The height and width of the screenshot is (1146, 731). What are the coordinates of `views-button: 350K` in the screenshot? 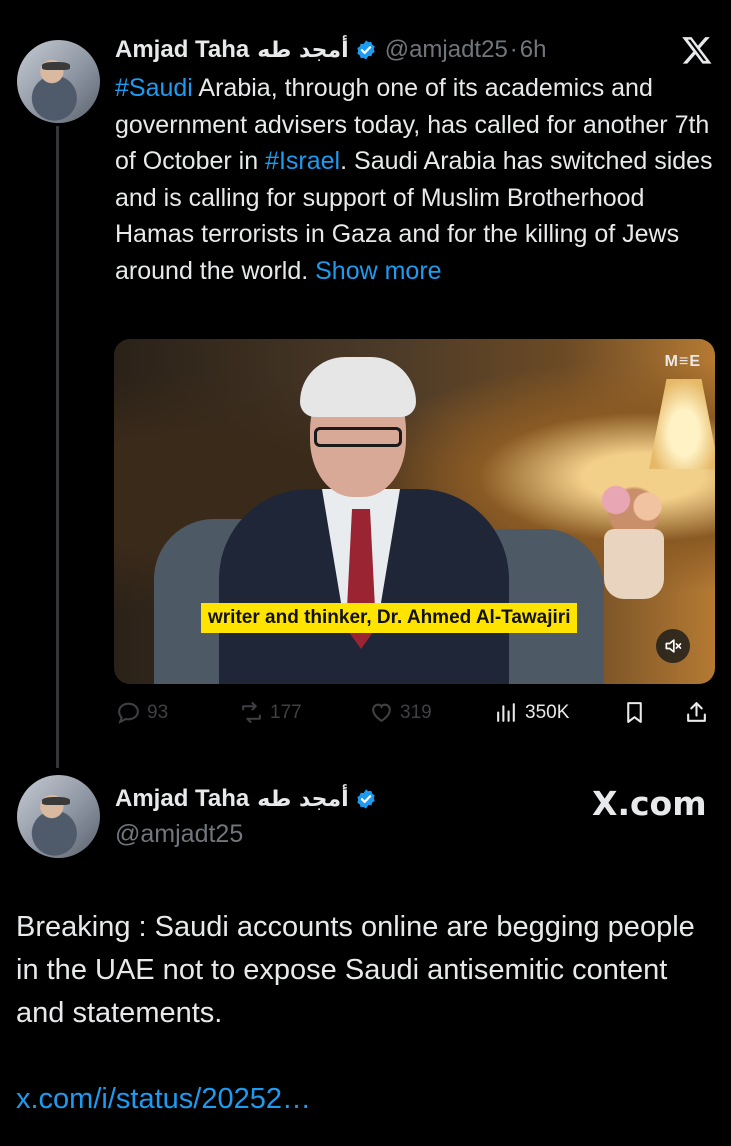 It's located at (531, 712).